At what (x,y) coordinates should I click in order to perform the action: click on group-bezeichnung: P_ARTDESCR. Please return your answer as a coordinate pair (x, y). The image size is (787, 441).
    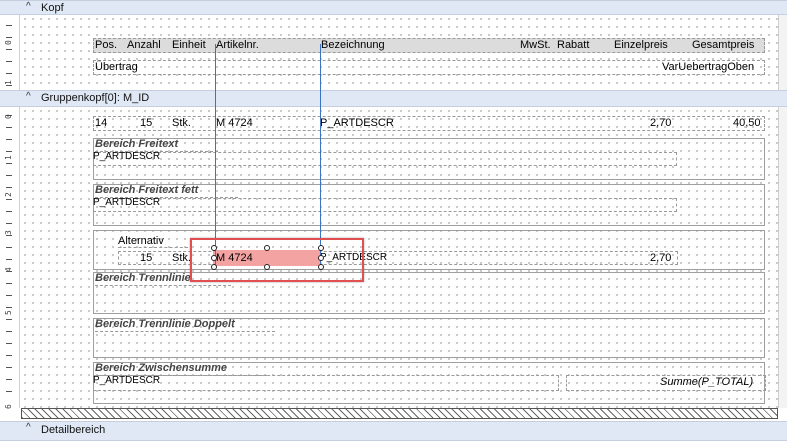
    Looking at the image, I should click on (380, 123).